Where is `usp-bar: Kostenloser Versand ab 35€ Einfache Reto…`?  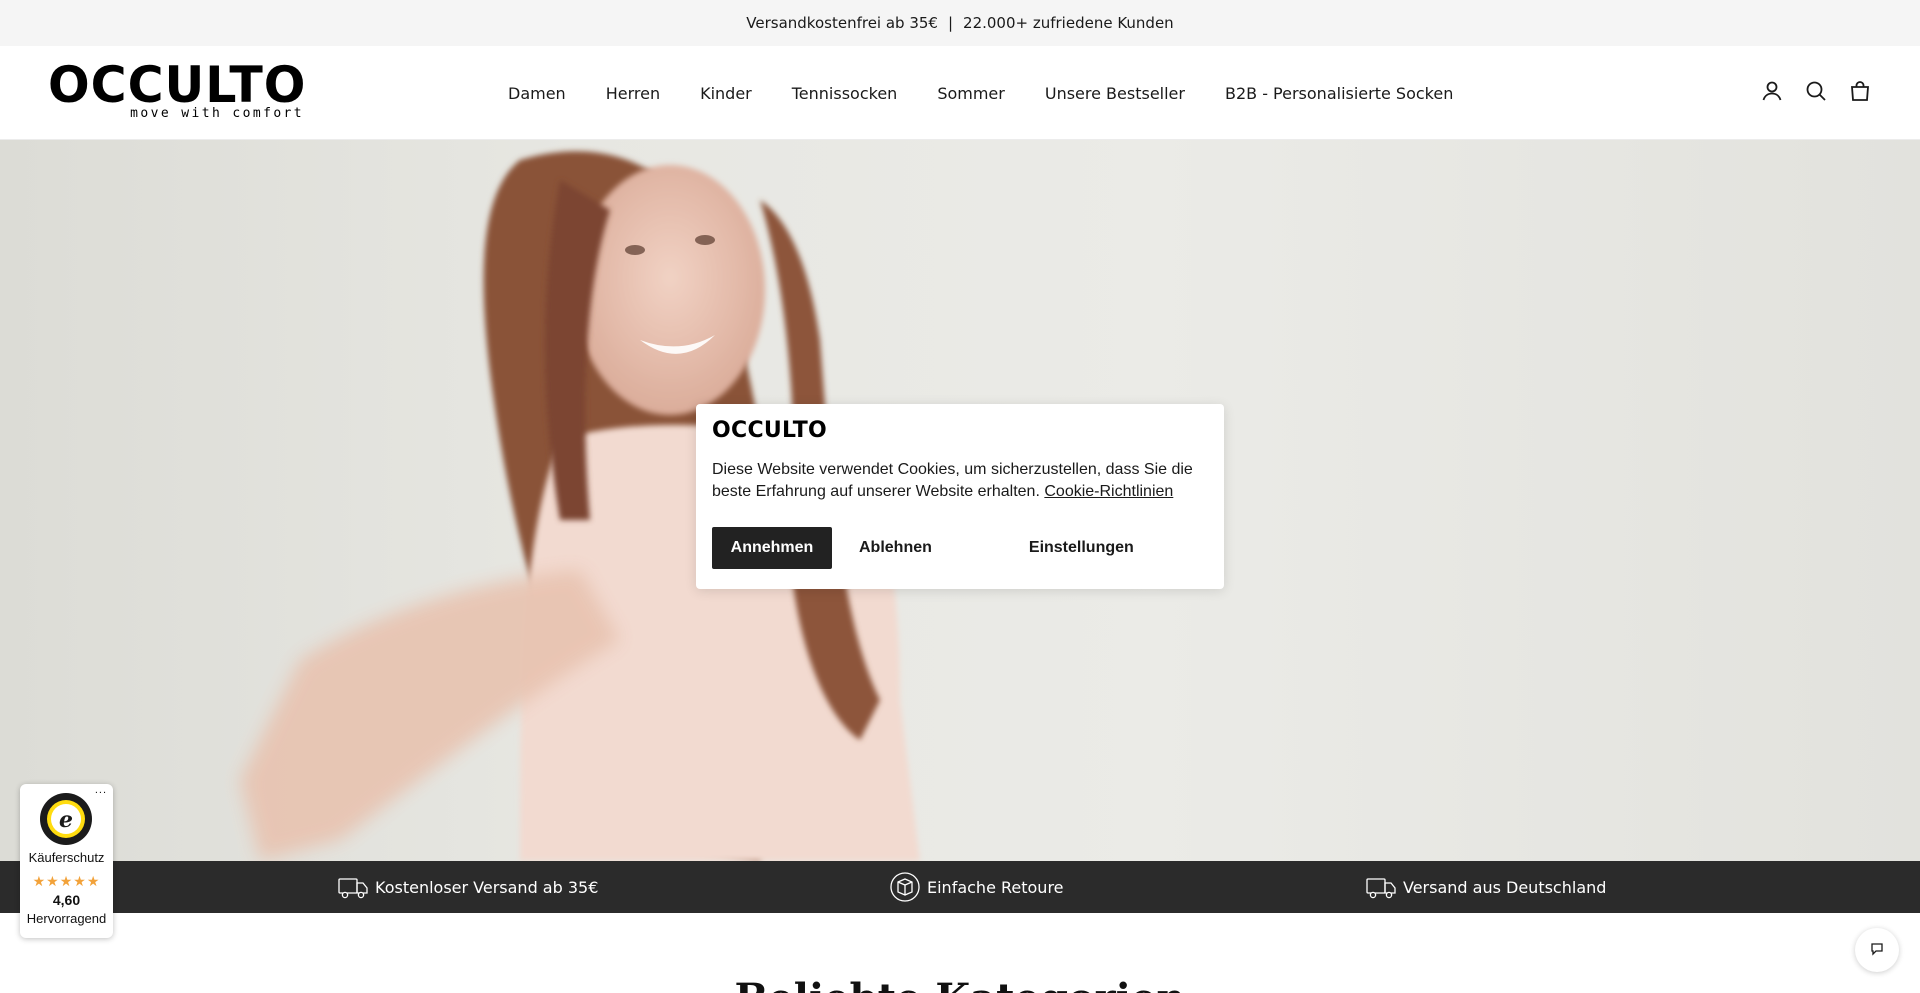 usp-bar: Kostenloser Versand ab 35€ Einfache Reto… is located at coordinates (960, 887).